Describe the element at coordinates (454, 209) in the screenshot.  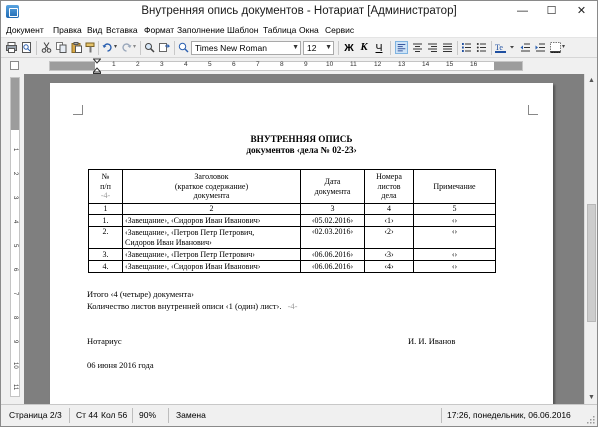
I see `table-cell: 5` at that location.